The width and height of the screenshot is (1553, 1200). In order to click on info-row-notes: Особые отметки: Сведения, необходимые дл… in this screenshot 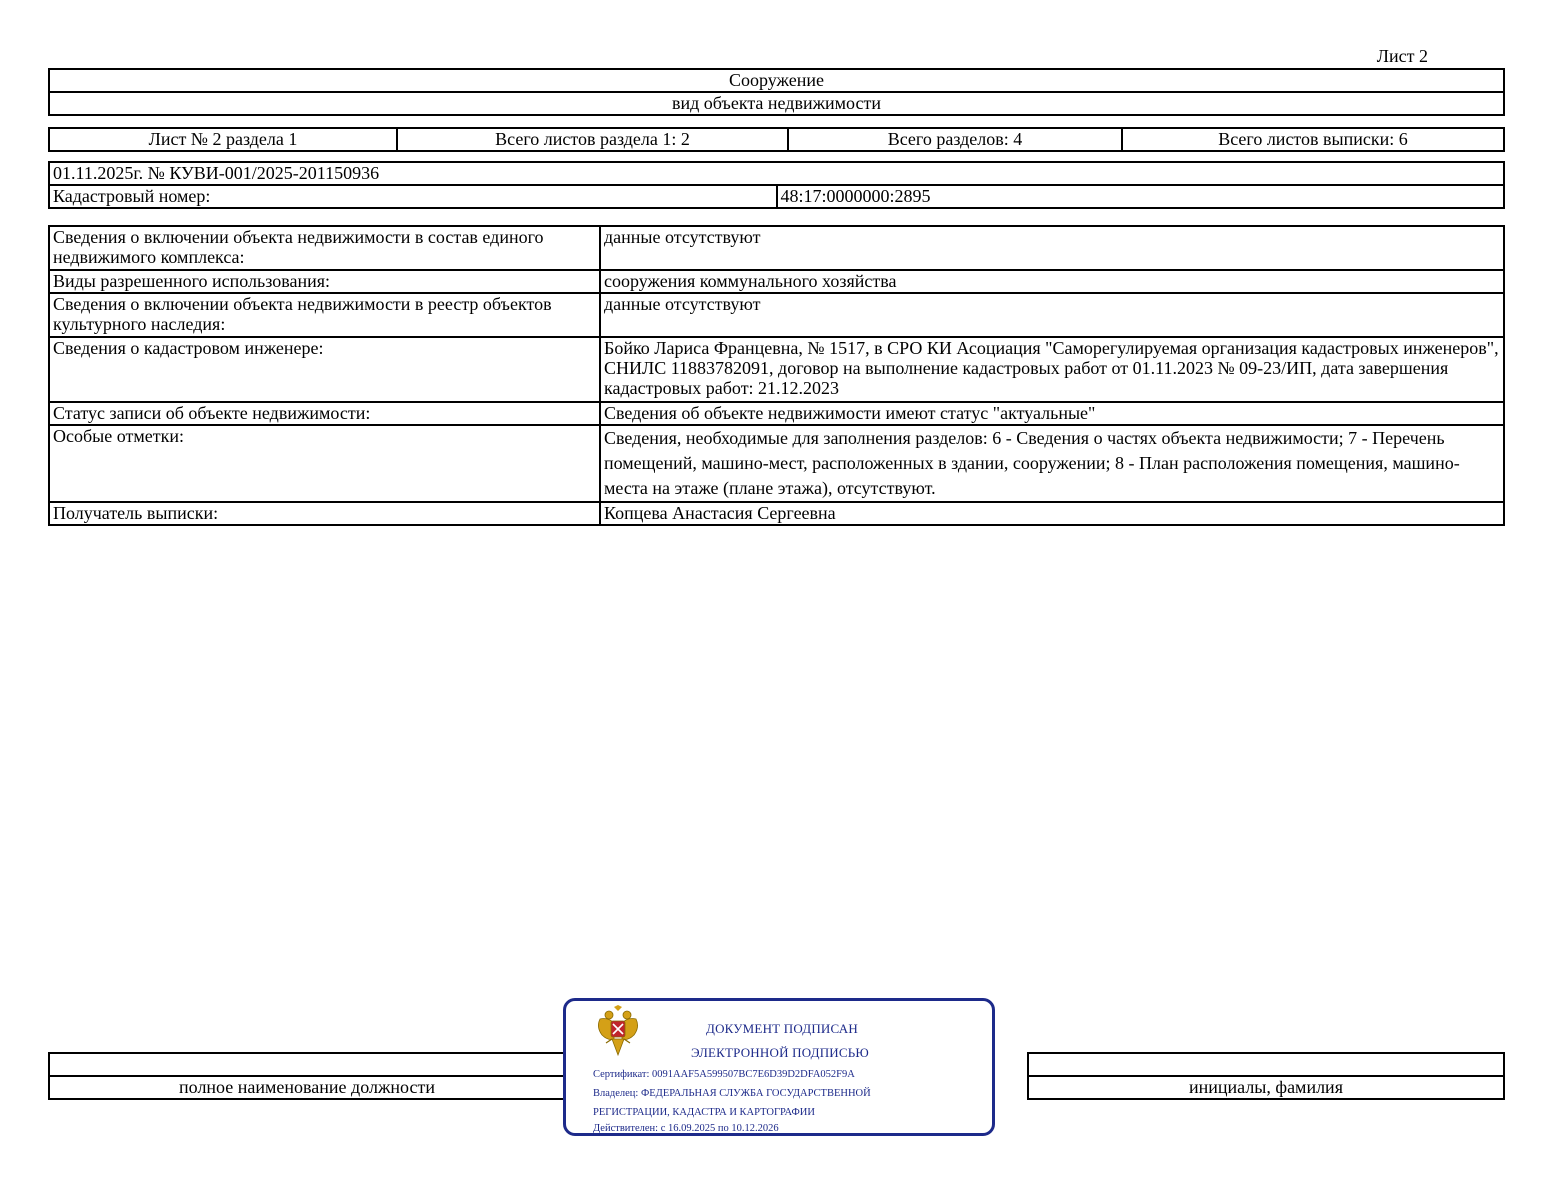, I will do `click(776, 463)`.